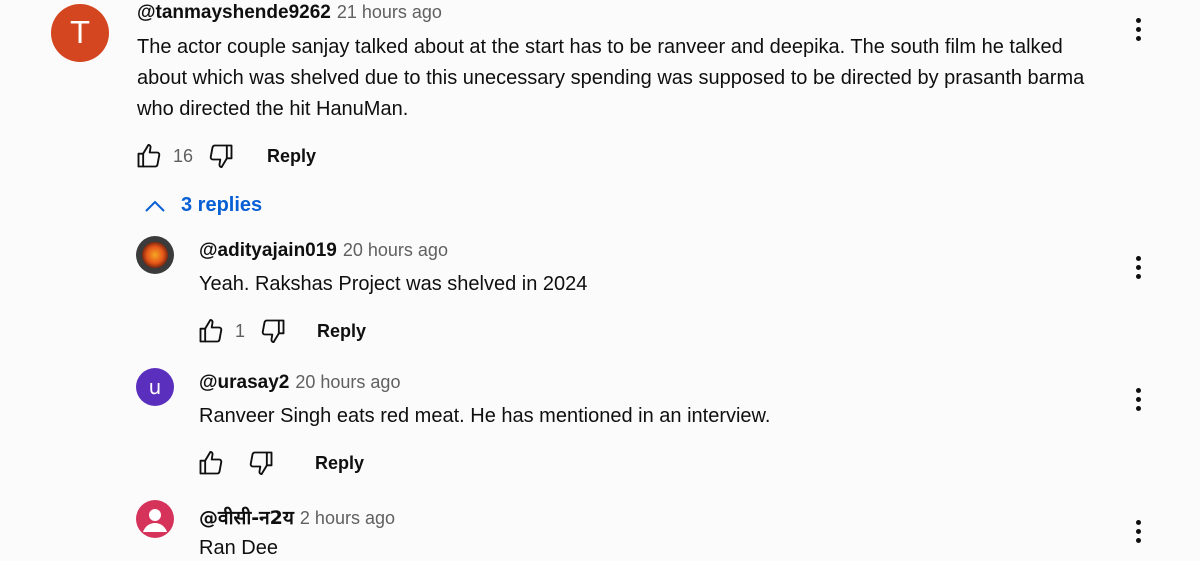 The width and height of the screenshot is (1200, 561). Describe the element at coordinates (155, 206) in the screenshot. I see `chevron-up-icon` at that location.